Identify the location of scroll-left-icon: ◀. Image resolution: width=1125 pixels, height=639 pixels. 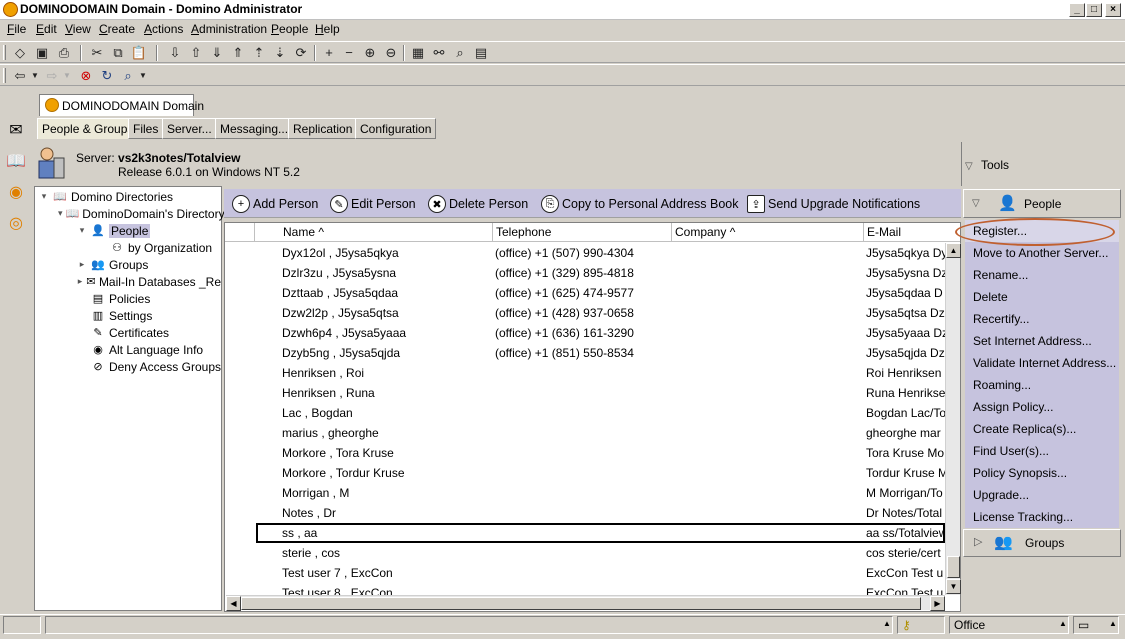
(233, 603).